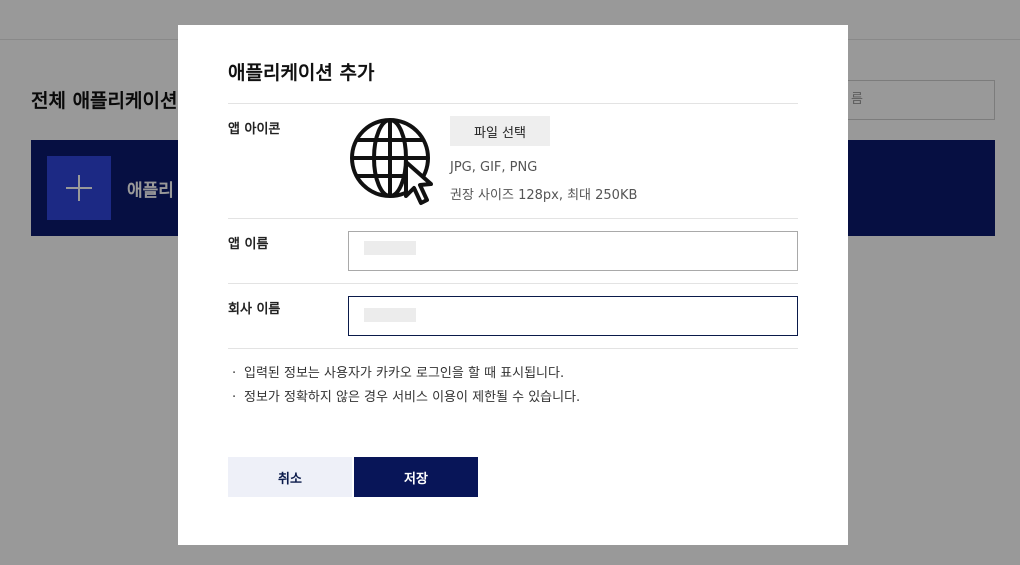 This screenshot has width=1020, height=565. Describe the element at coordinates (254, 309) in the screenshot. I see `company-name-label: 회사 이름` at that location.